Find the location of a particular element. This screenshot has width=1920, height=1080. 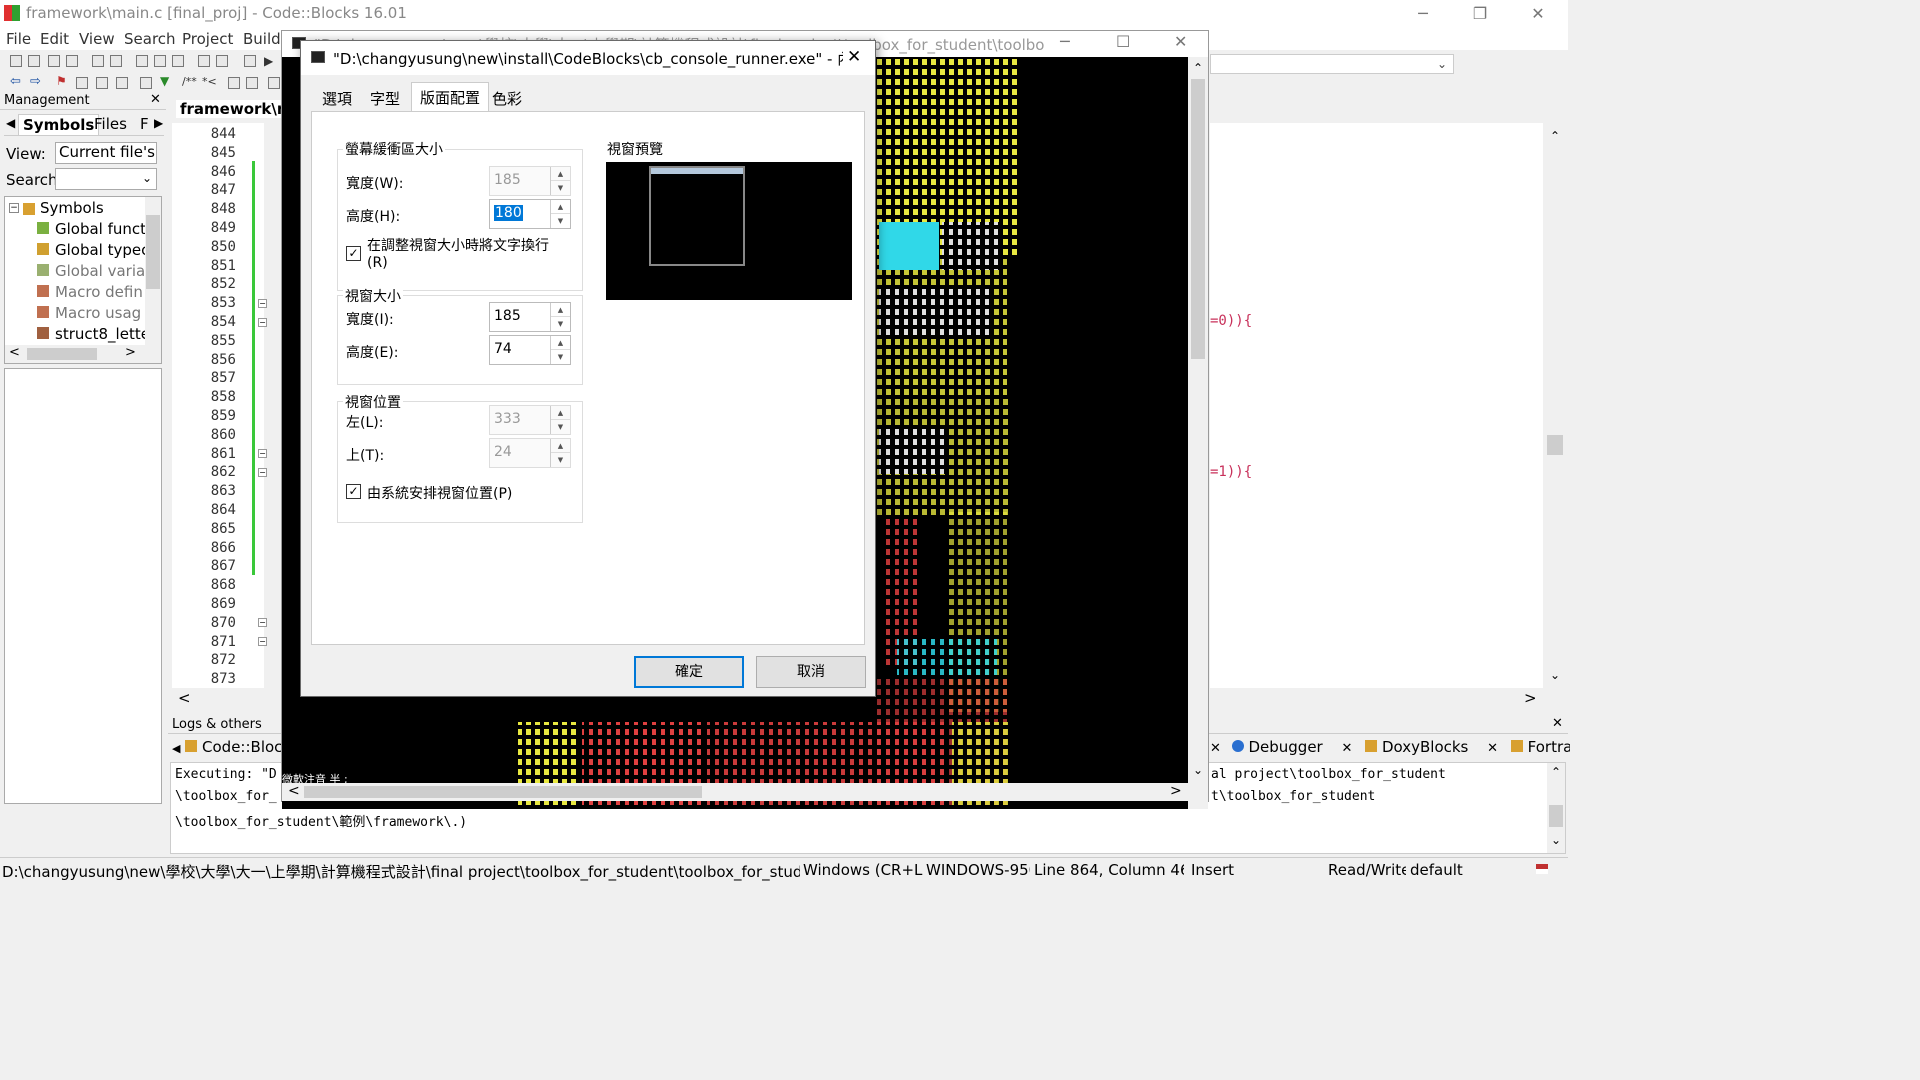

console-vscroll: ⌃ ⌄ is located at coordinates (1198, 433).